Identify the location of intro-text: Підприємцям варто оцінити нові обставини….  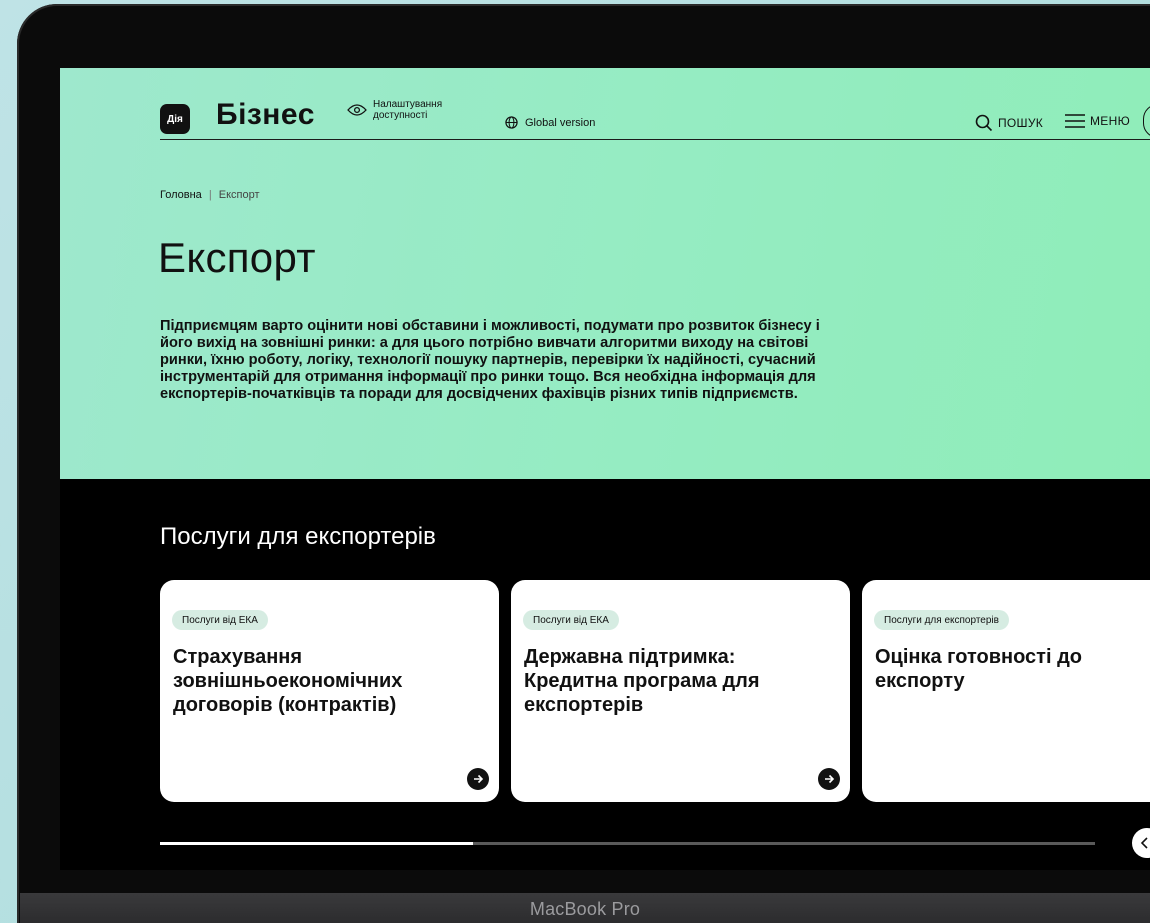
(490, 360).